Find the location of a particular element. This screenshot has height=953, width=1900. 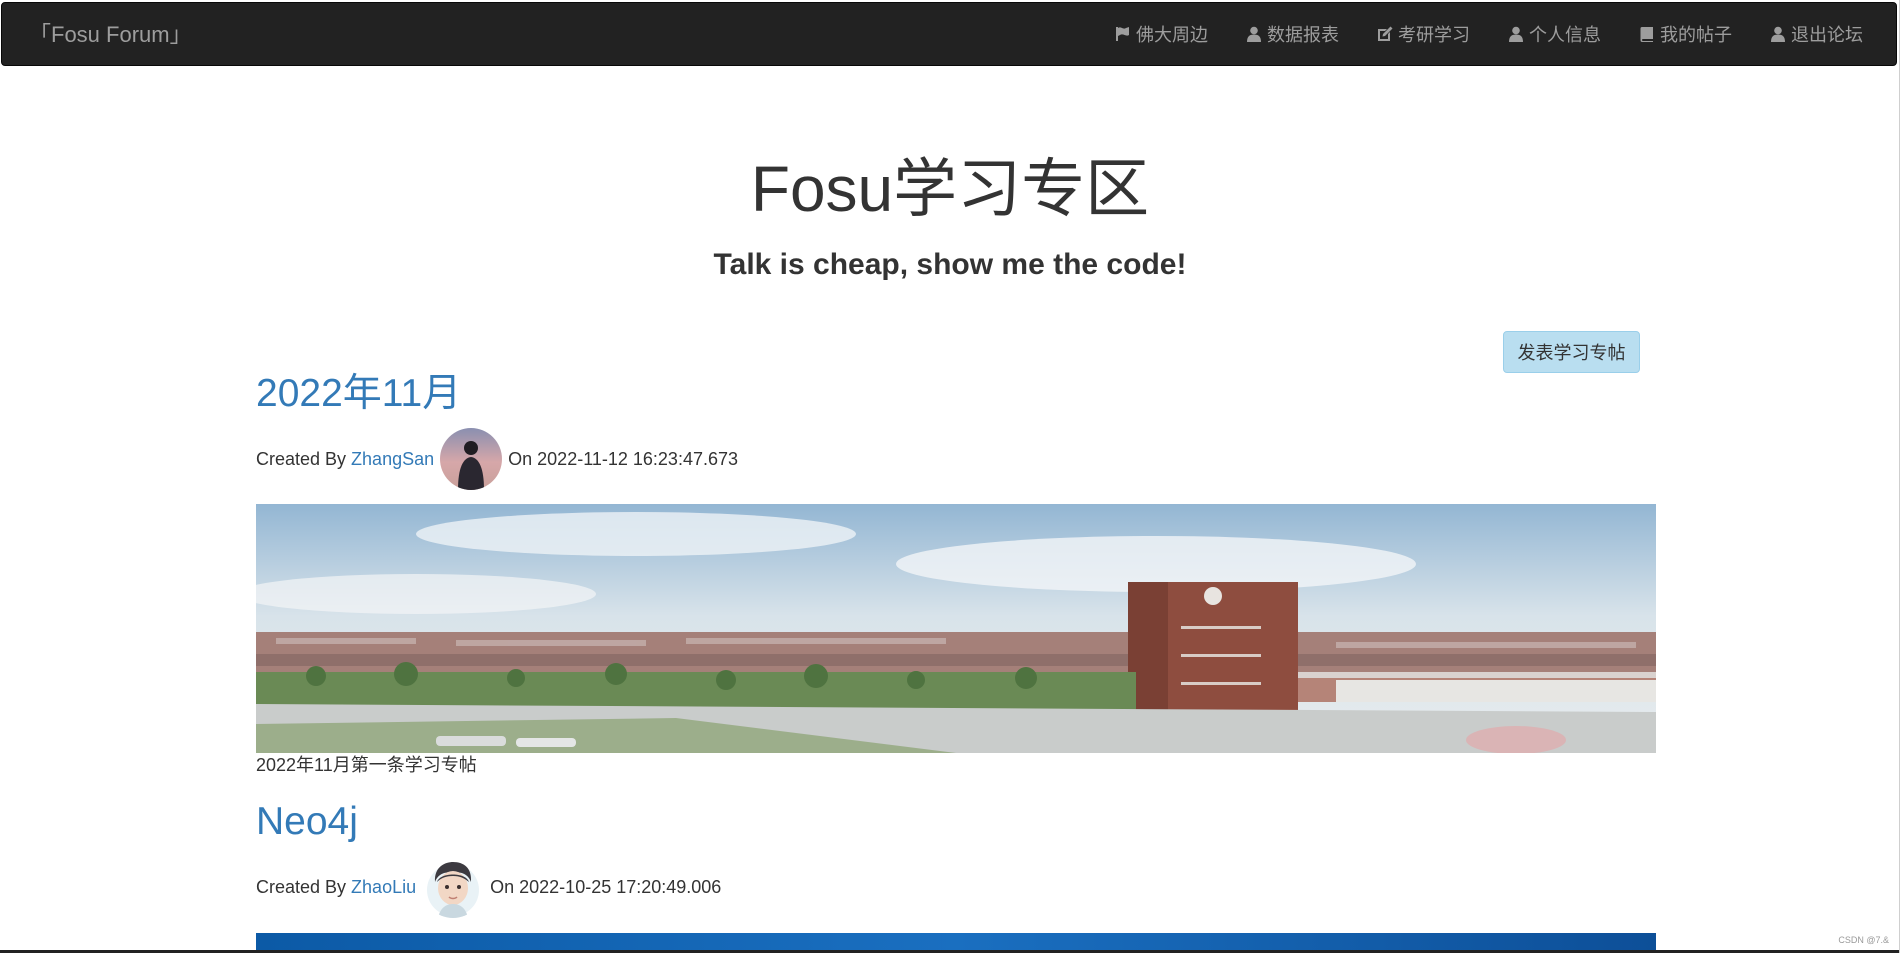

nav-item-label: 退出论坛 is located at coordinates (1827, 35).